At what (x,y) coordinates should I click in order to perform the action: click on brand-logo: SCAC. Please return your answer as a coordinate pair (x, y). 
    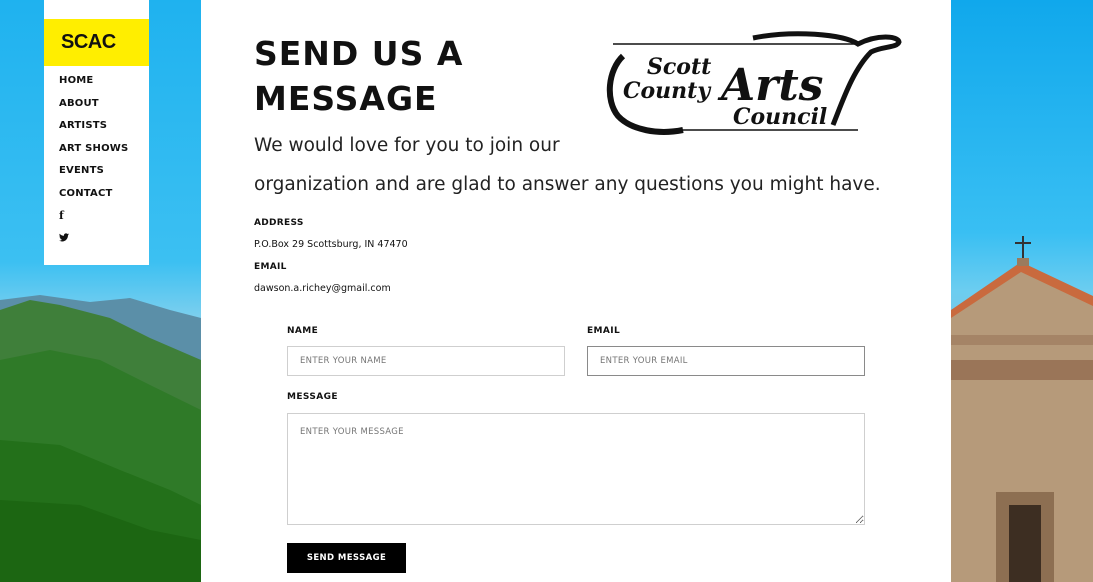
    Looking at the image, I should click on (96, 42).